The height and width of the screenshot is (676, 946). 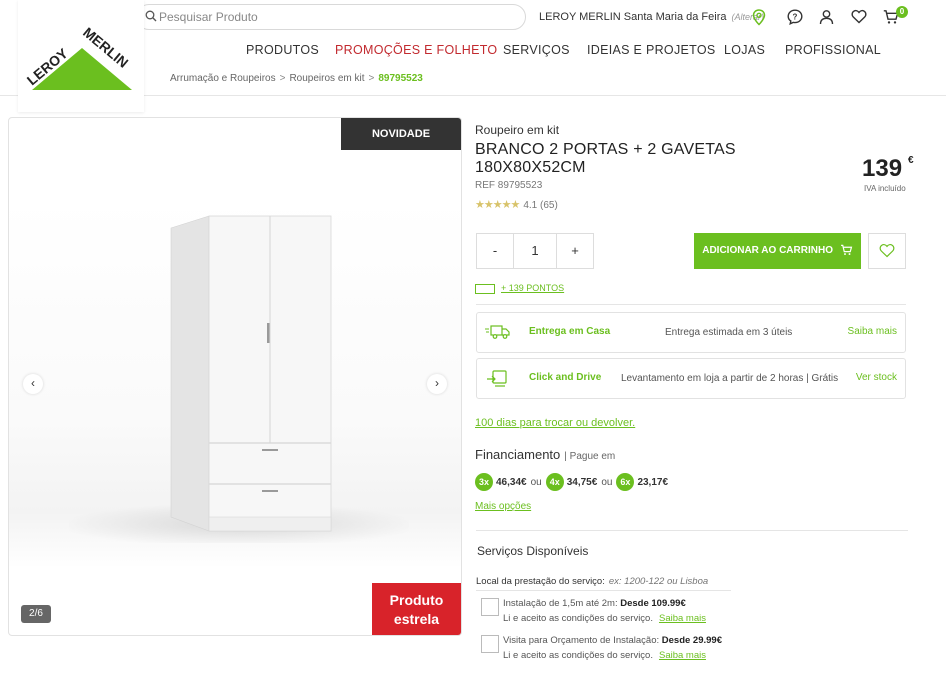 I want to click on nav-promocoes: PROMOÇÕES E FOLHETO, so click(x=416, y=51).